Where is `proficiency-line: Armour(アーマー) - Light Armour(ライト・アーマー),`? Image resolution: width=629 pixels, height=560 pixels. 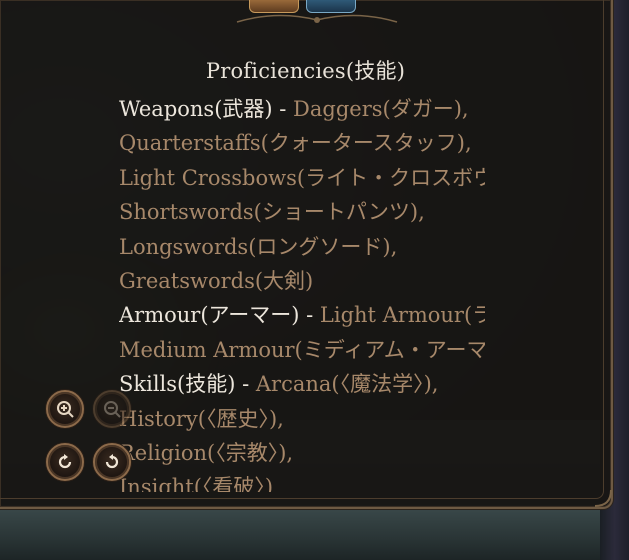 proficiency-line: Armour(アーマー) - Light Armour(ライト・アーマー), is located at coordinates (302, 315).